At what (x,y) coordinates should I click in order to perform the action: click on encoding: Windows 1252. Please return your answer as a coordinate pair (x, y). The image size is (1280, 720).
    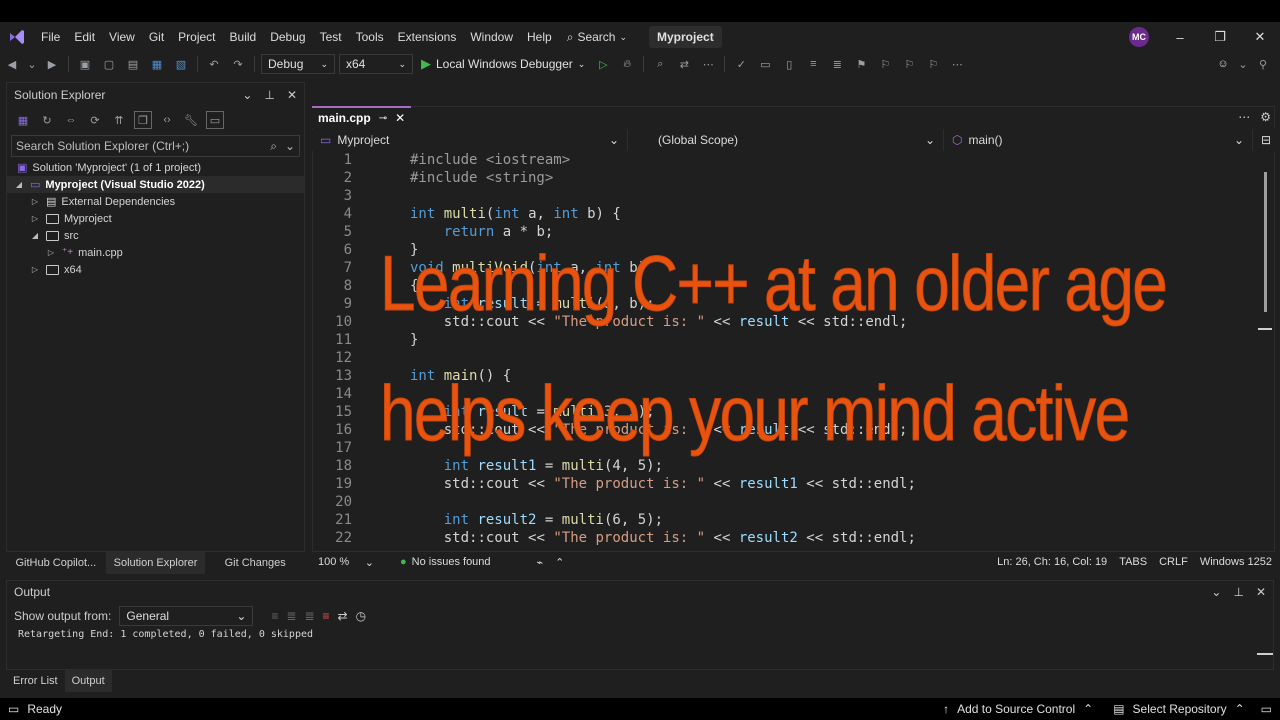
    Looking at the image, I should click on (1236, 562).